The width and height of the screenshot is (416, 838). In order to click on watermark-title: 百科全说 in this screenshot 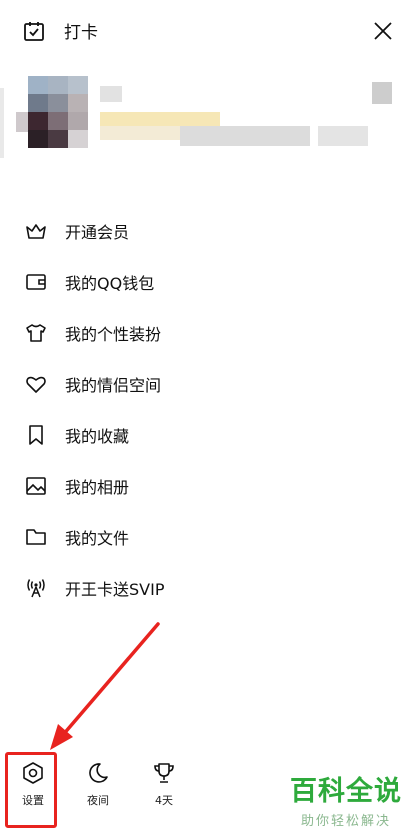, I will do `click(346, 791)`.